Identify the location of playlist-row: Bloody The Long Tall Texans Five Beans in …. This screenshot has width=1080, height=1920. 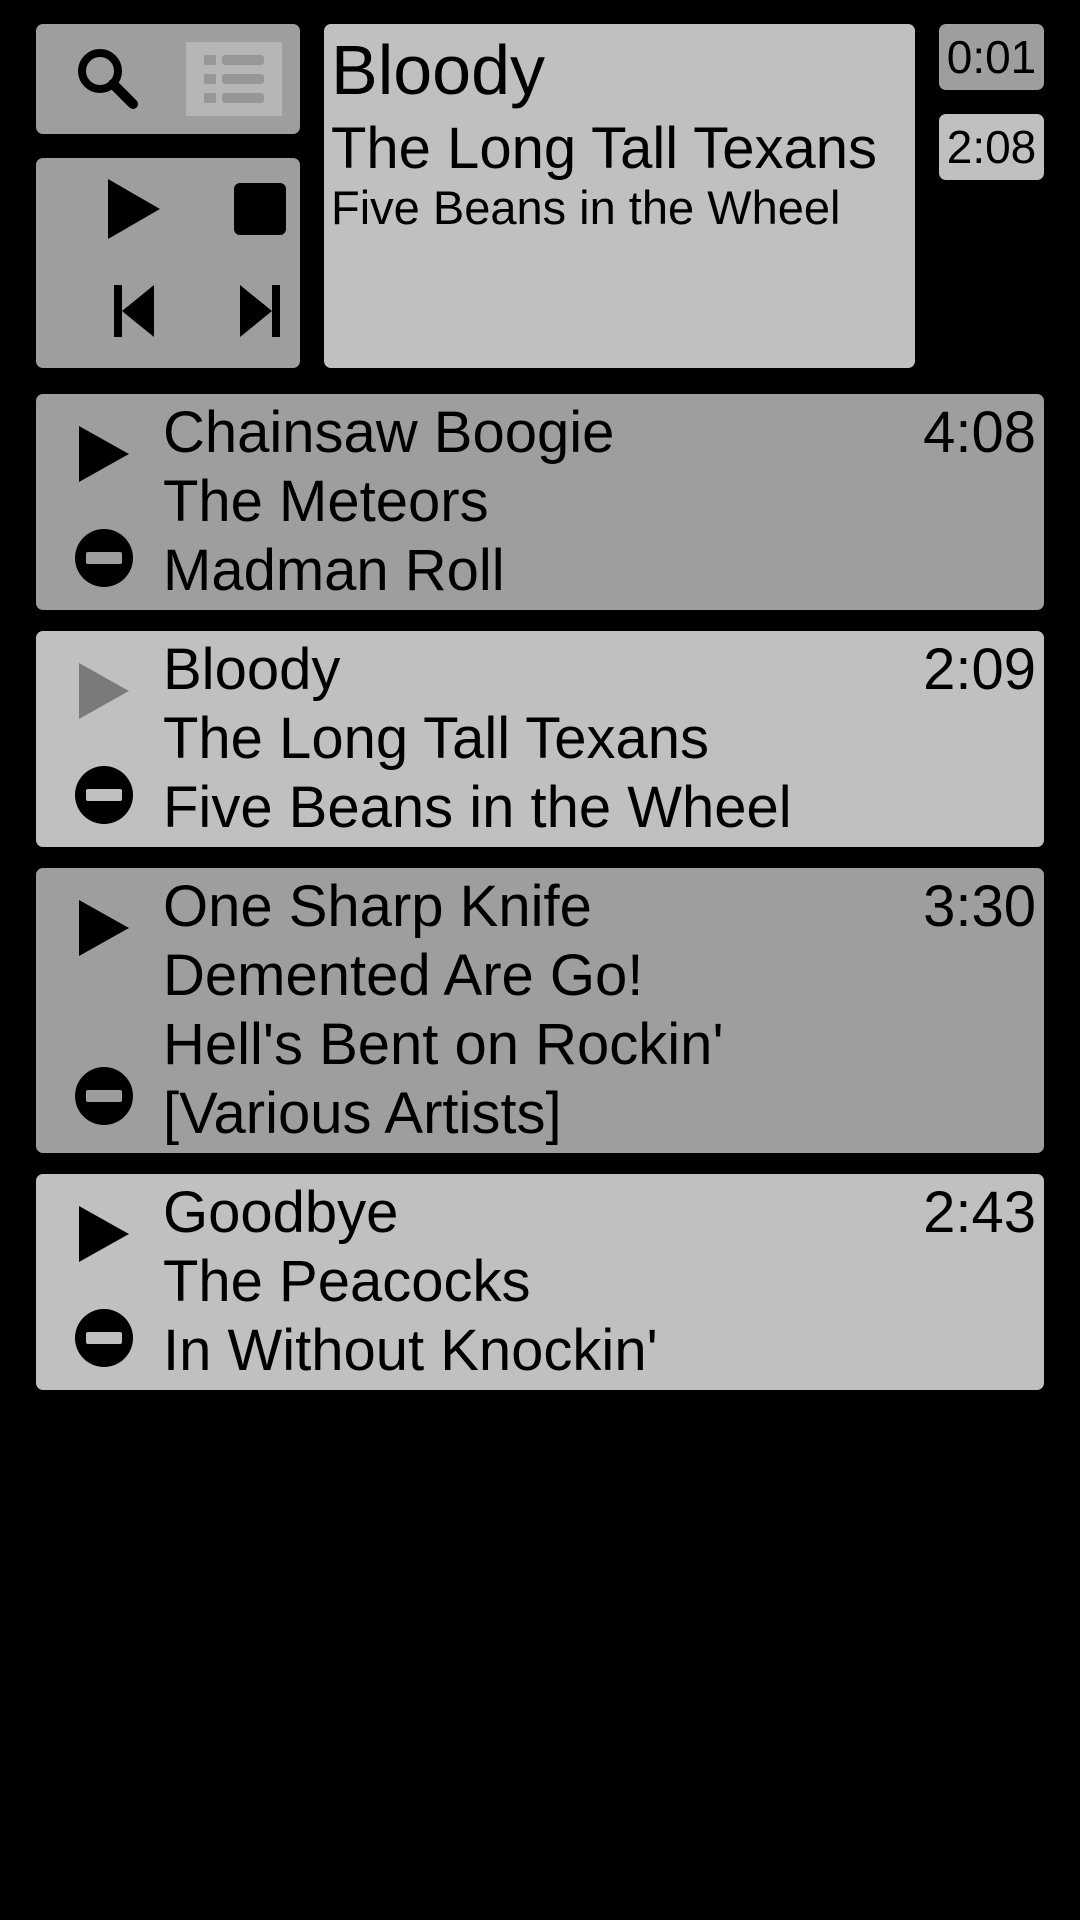
(540, 739).